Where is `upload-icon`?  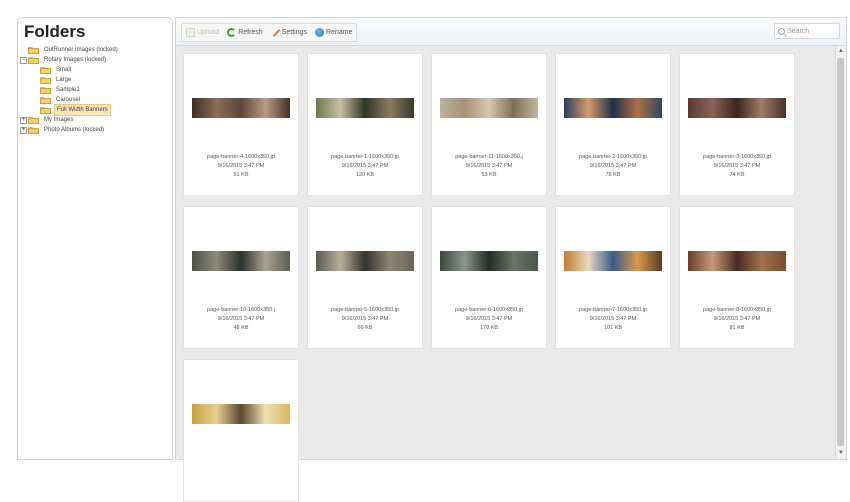 upload-icon is located at coordinates (190, 32).